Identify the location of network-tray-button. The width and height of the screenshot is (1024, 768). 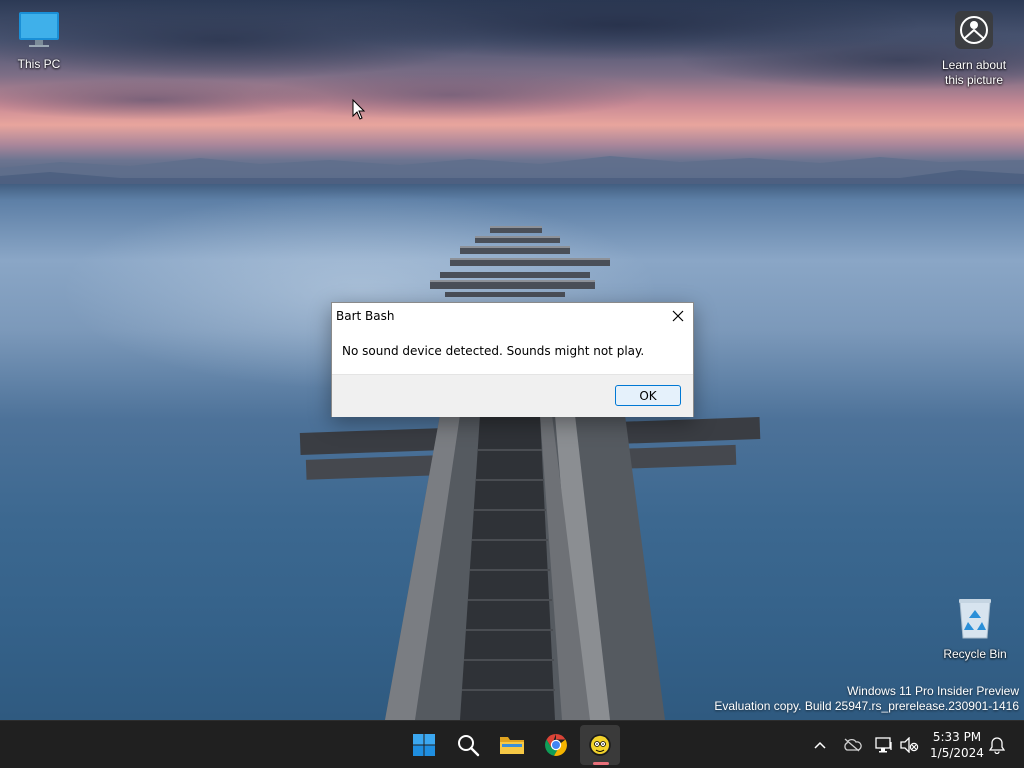
(884, 745).